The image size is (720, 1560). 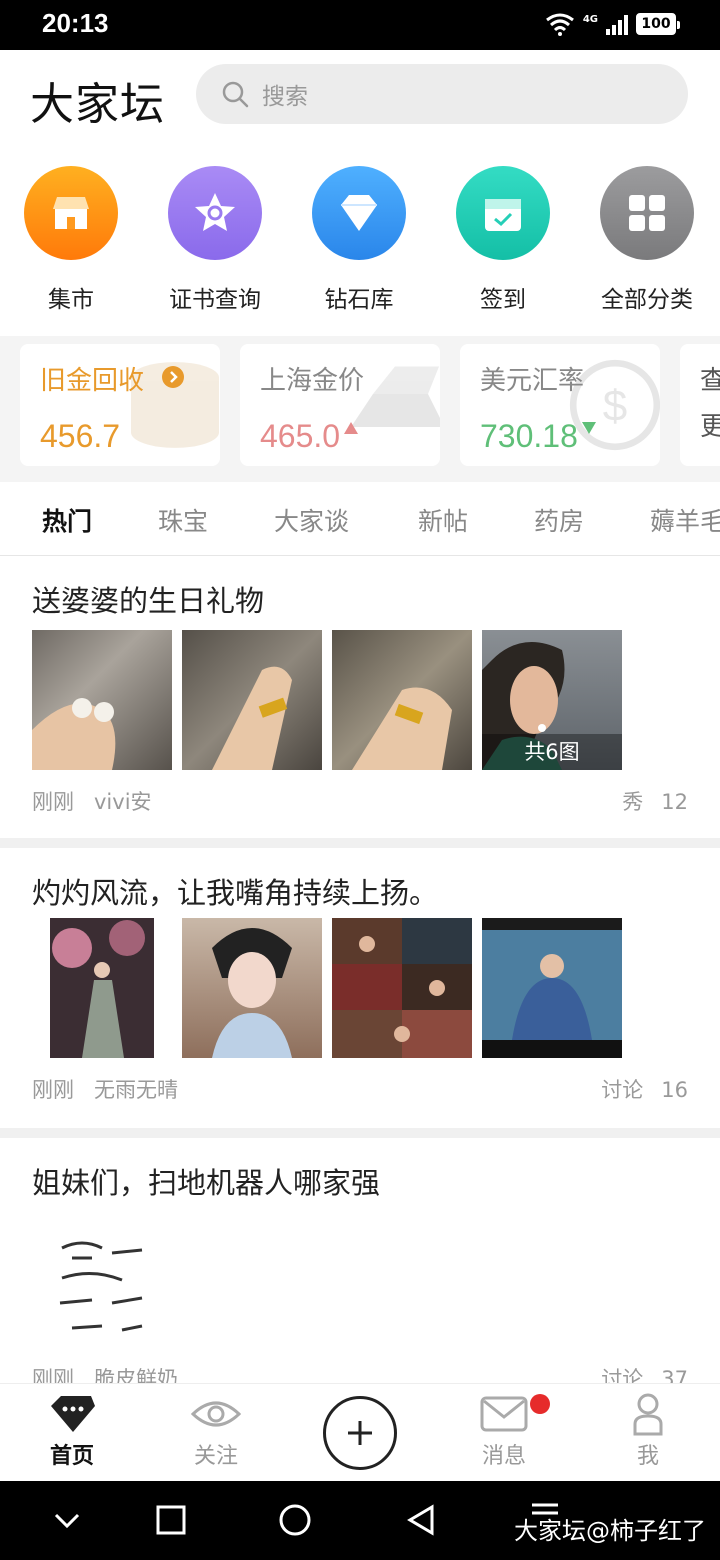 I want to click on quick-item-checkin: 签到, so click(x=503, y=240).